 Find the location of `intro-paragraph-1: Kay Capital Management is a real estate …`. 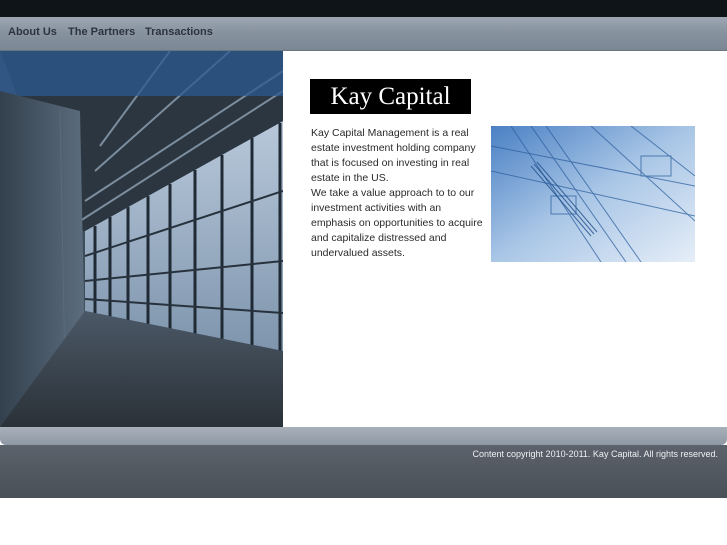

intro-paragraph-1: Kay Capital Management is a real estate … is located at coordinates (393, 155).